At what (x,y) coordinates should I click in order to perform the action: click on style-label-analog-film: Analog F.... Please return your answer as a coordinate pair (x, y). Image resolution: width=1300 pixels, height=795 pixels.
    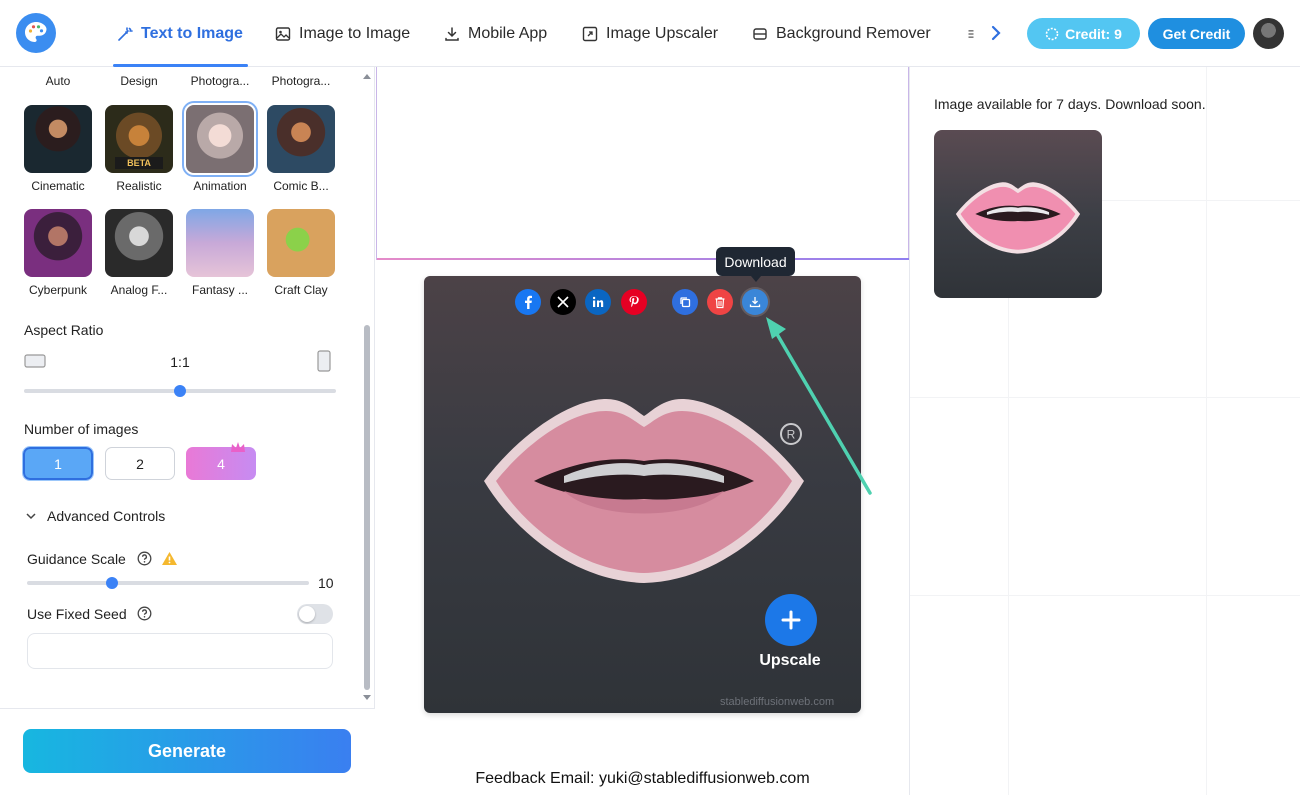
    Looking at the image, I should click on (139, 290).